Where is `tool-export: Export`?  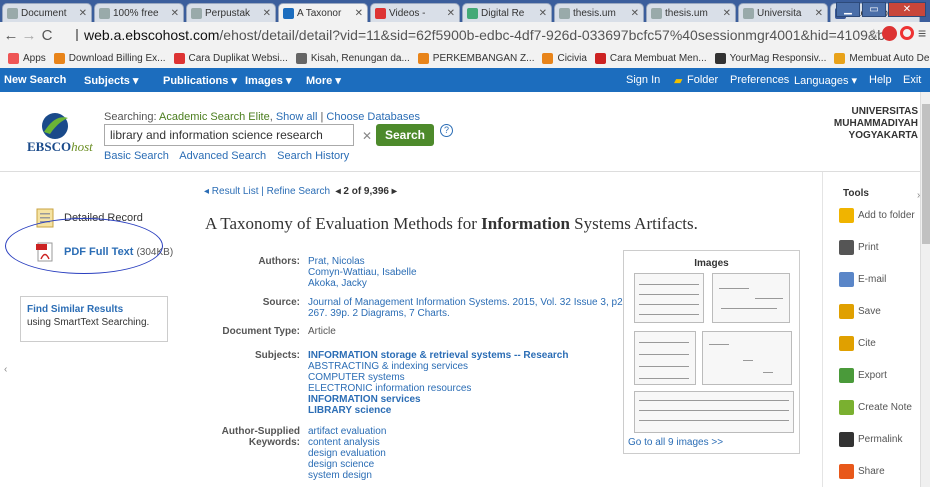
tool-export: Export is located at coordinates (863, 375).